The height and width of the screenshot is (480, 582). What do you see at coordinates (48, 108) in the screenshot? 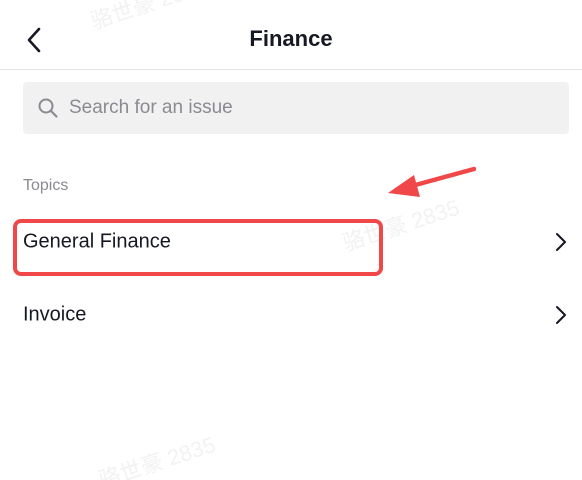
I see `search-icon` at bounding box center [48, 108].